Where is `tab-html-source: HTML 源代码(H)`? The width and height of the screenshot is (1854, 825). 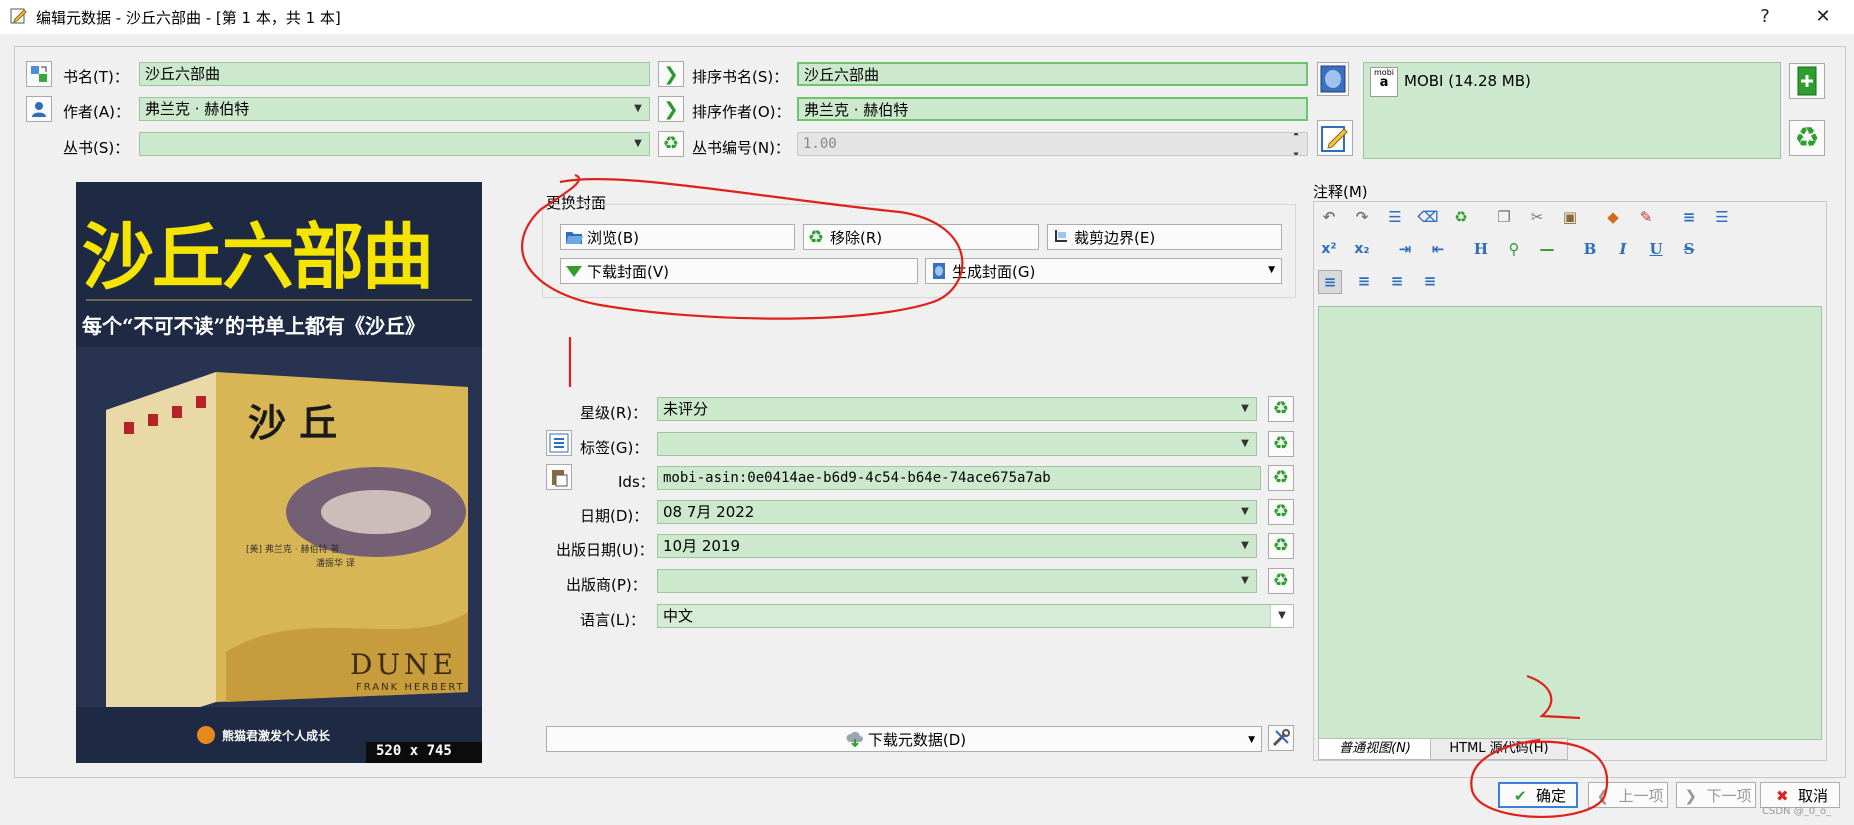 tab-html-source: HTML 源代码(H) is located at coordinates (1499, 749).